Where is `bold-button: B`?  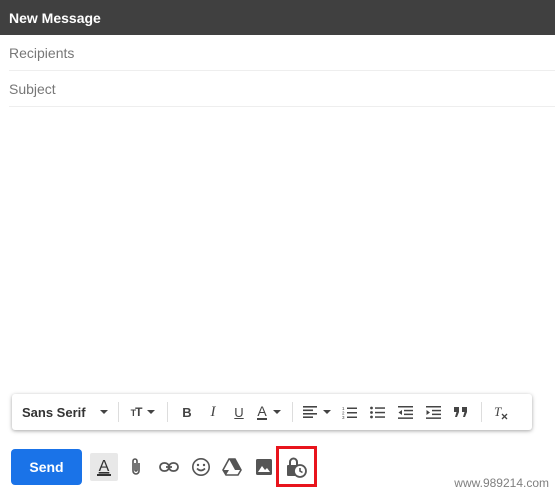
bold-button: B is located at coordinates (187, 412).